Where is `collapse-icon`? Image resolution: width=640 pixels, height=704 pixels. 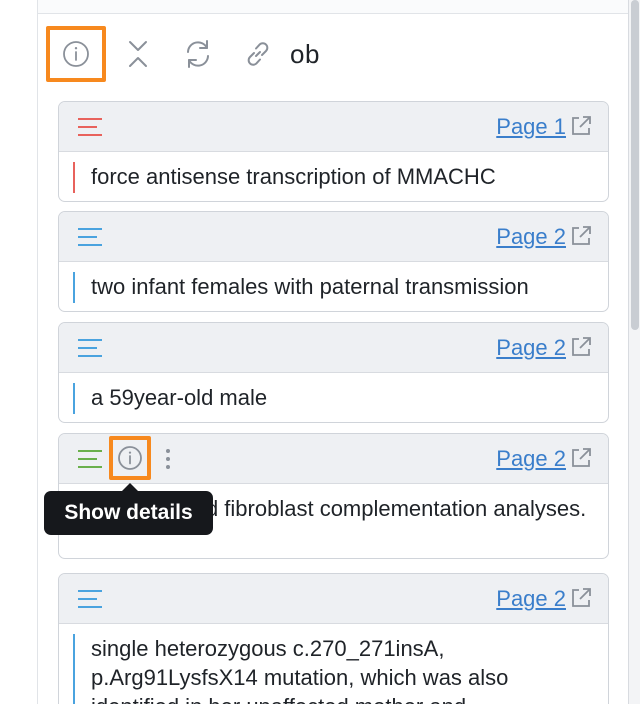 collapse-icon is located at coordinates (138, 54).